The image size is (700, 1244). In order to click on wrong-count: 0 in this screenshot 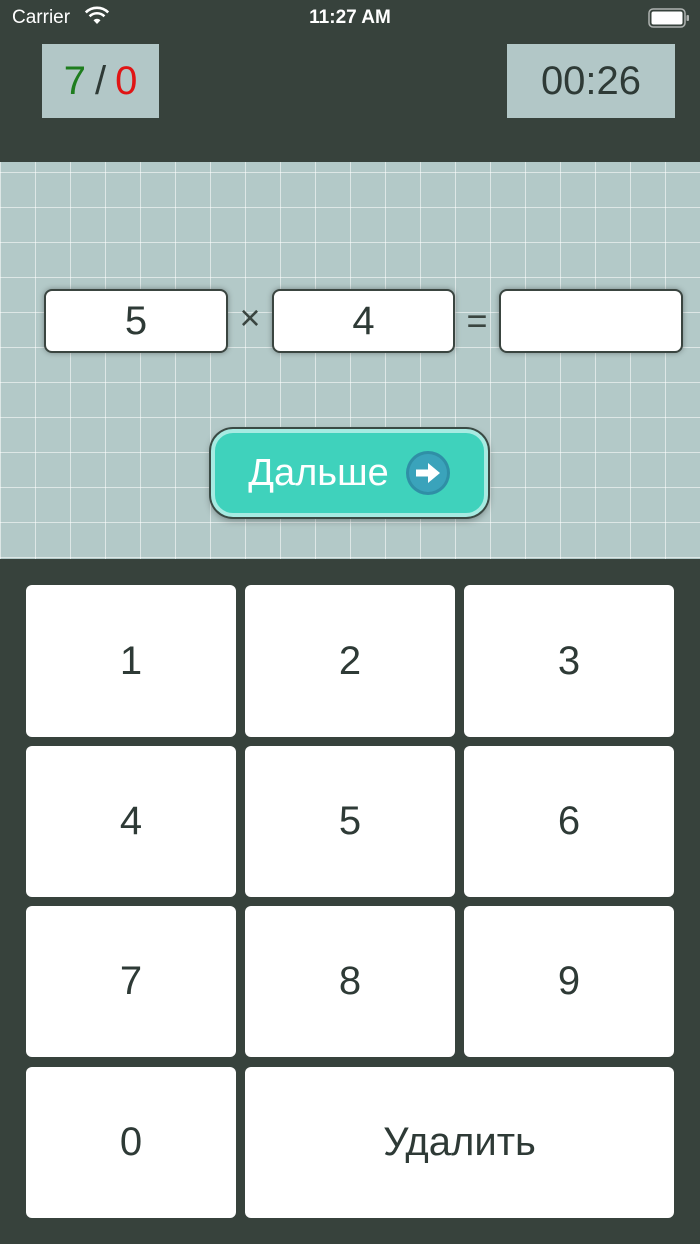, I will do `click(126, 80)`.